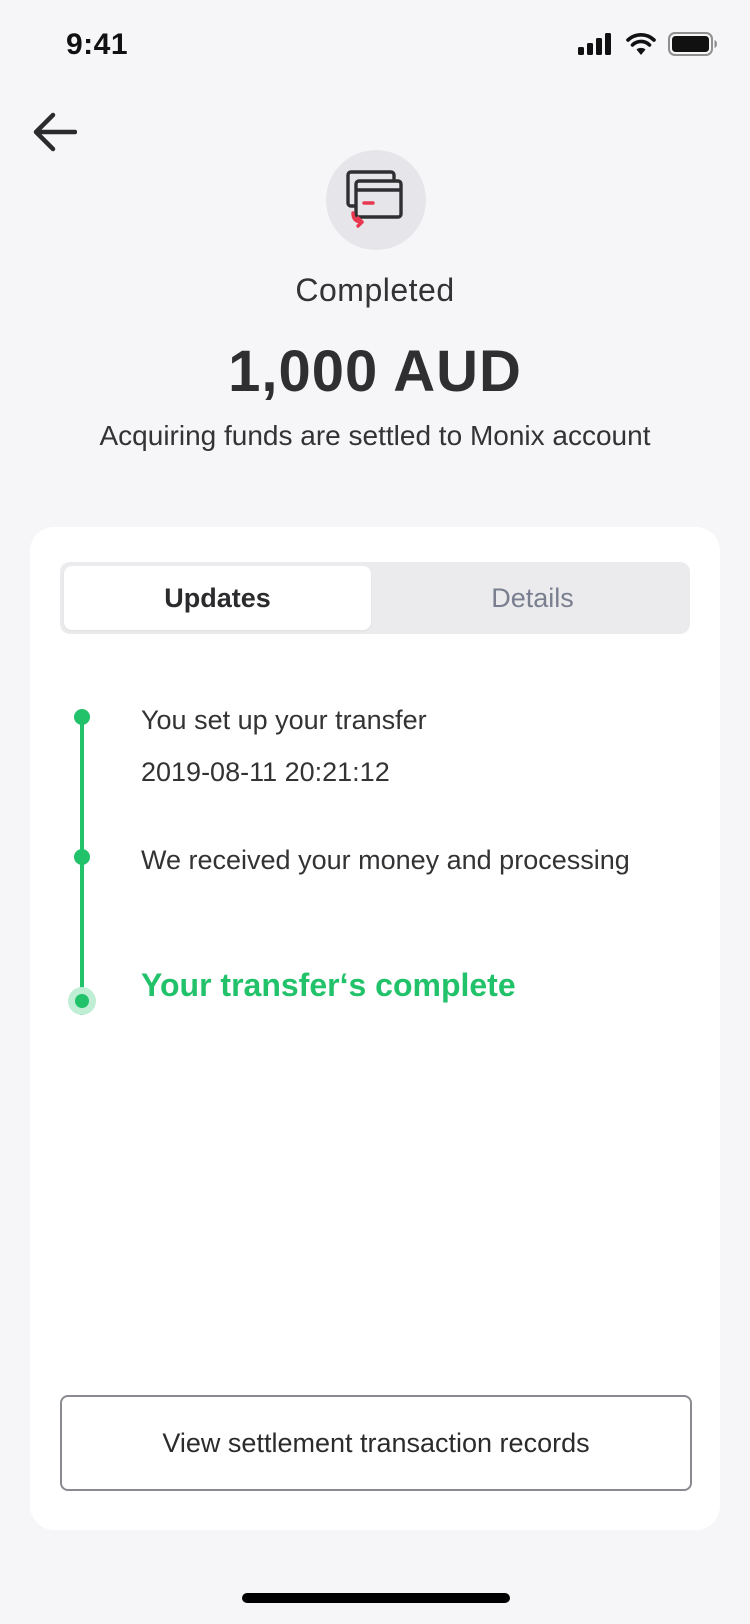  What do you see at coordinates (284, 720) in the screenshot?
I see `timeline-event-title: You set up your transfer` at bounding box center [284, 720].